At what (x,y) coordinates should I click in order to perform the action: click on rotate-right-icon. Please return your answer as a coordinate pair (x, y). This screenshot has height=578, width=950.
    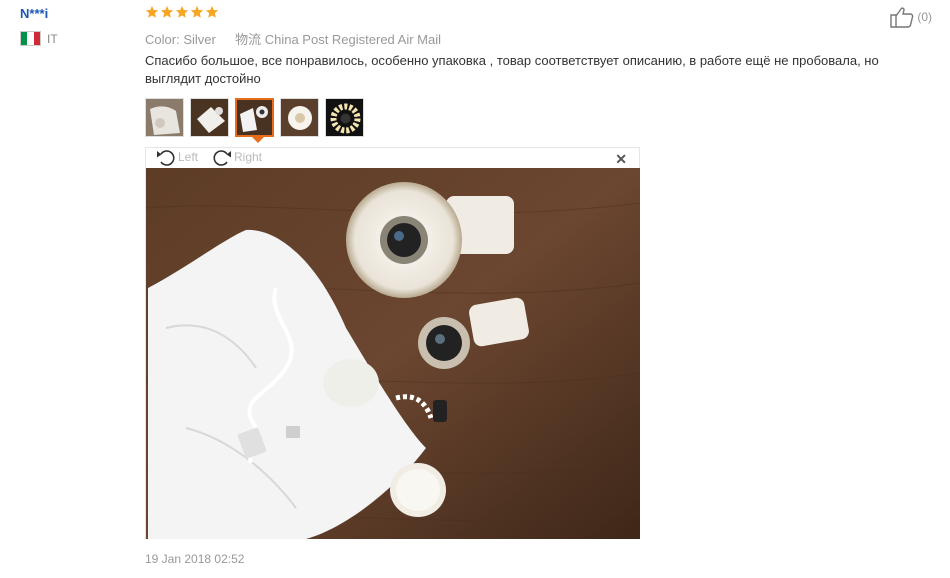
    Looking at the image, I should click on (222, 158).